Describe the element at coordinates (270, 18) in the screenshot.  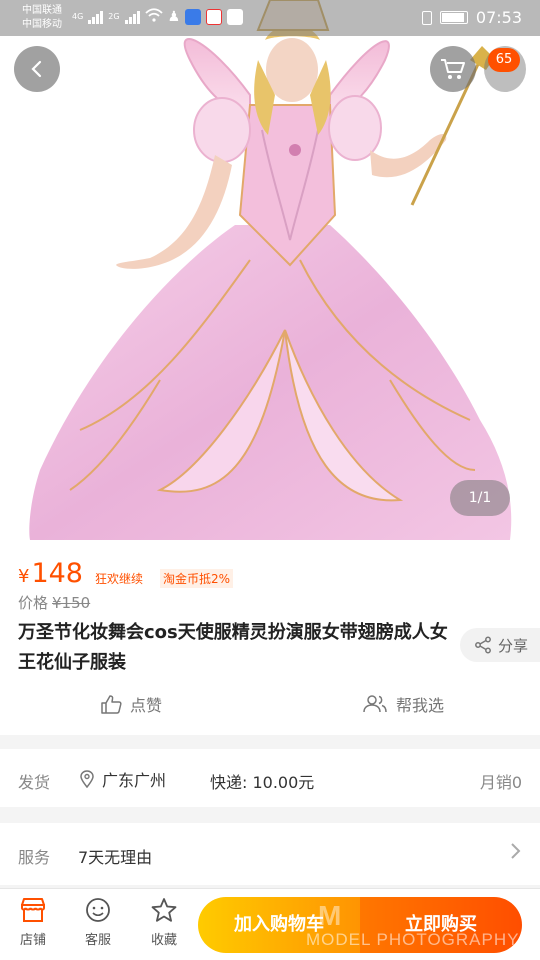
I see `status-bar: 中国联通 中国移动 4G 2G ♟ 07:53` at that location.